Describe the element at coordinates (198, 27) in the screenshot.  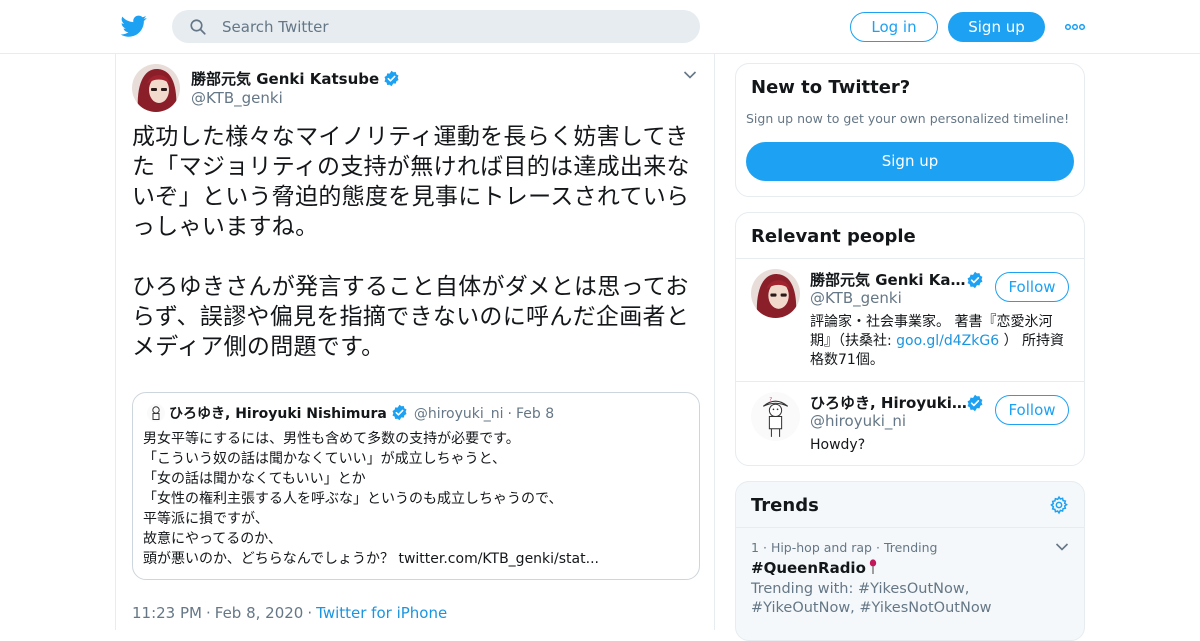
I see `search-icon` at that location.